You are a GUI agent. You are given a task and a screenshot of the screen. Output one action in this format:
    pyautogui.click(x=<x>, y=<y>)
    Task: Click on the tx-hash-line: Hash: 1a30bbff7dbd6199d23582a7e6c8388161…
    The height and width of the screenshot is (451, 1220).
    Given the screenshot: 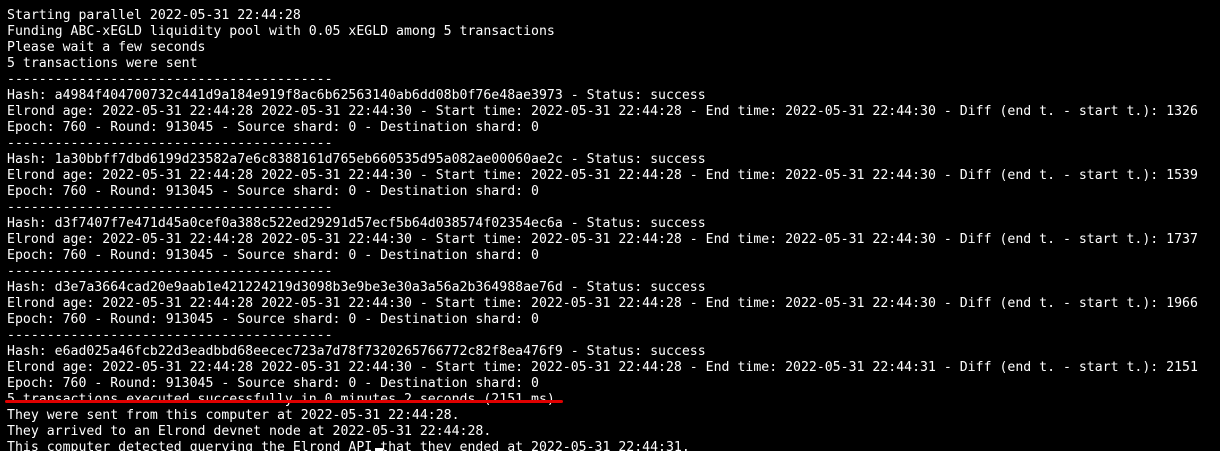 What is the action you would take?
    pyautogui.click(x=356, y=159)
    